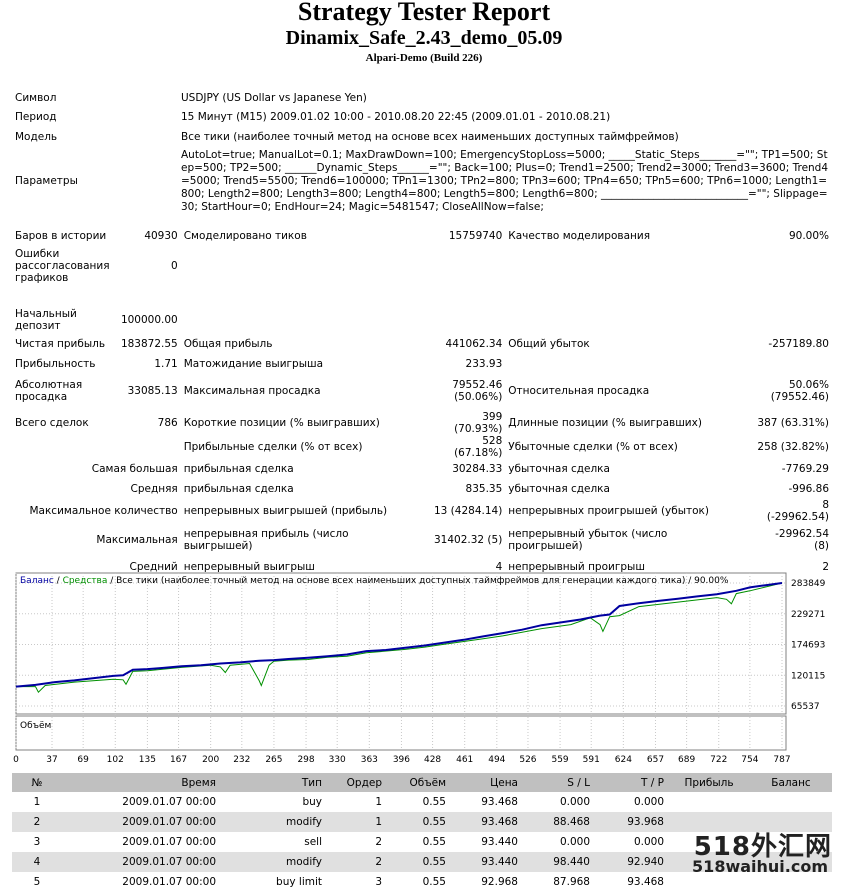 The width and height of the screenshot is (848, 892). Describe the element at coordinates (285, 511) in the screenshot. I see `maxcons-win-label: непрерывных выигрышей (прибыль)` at that location.